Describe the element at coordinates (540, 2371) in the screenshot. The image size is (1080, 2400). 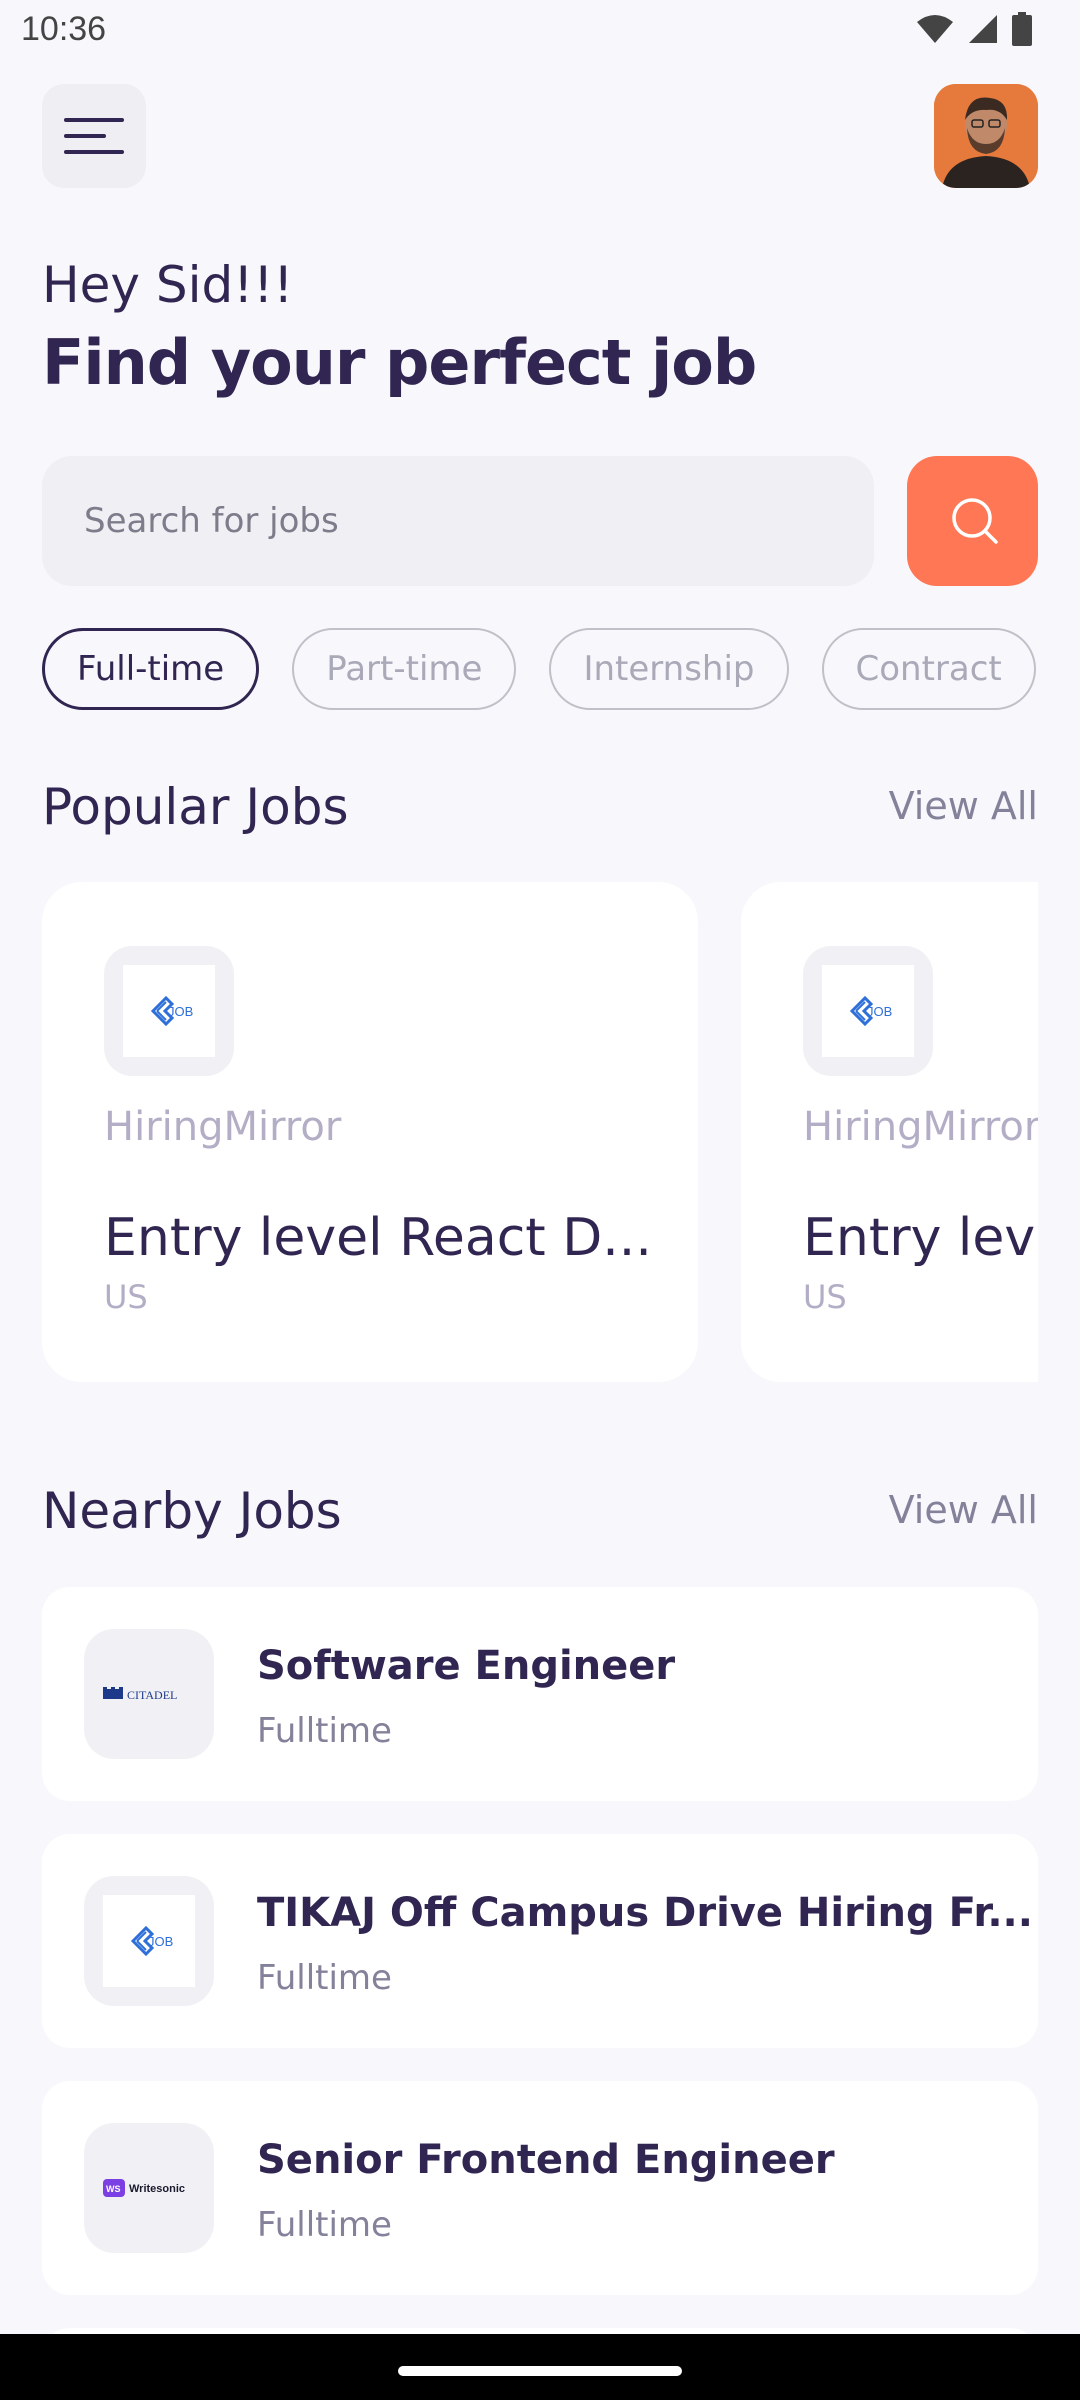
I see `home-gesture-handle` at that location.